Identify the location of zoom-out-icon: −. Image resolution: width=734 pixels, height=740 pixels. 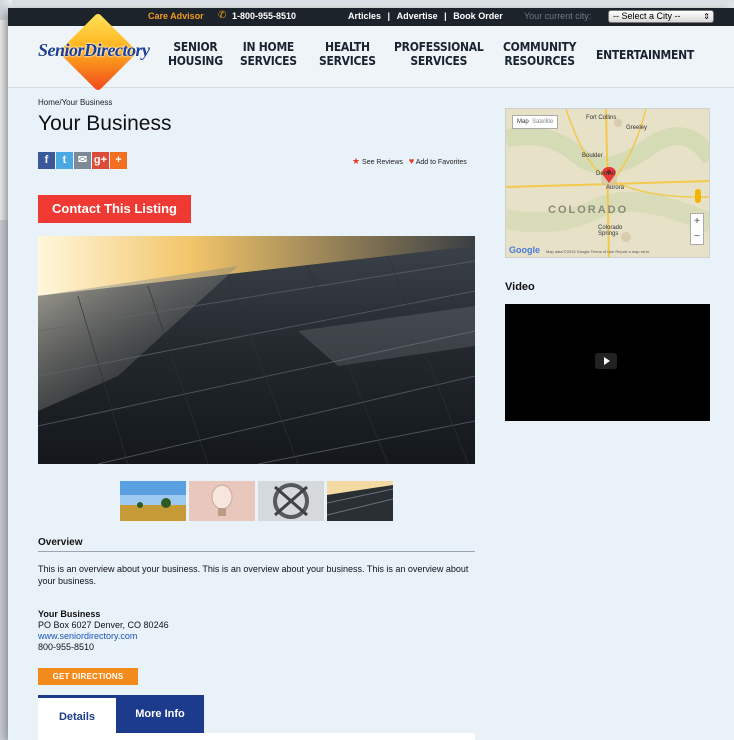
(697, 236).